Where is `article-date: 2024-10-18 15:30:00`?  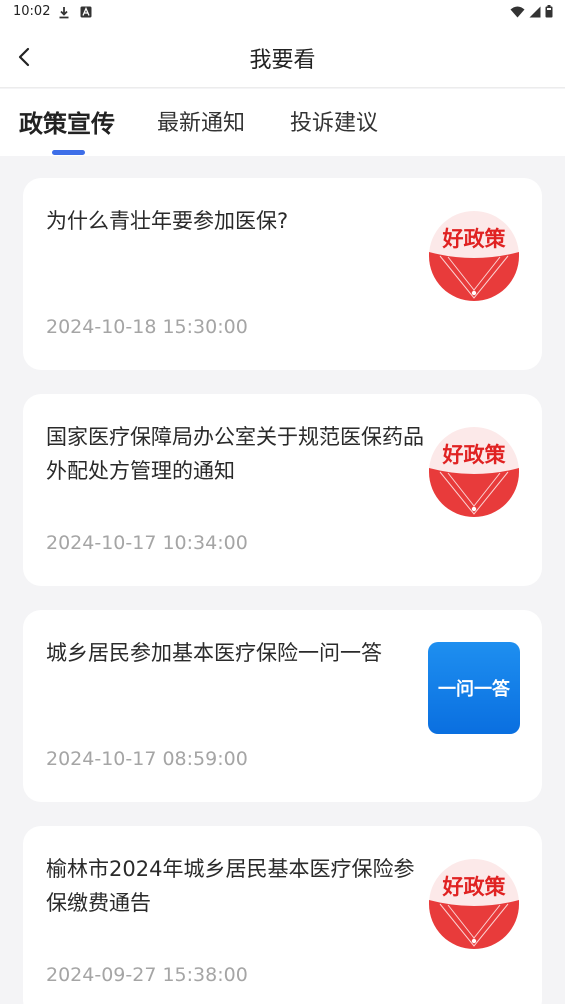
article-date: 2024-10-18 15:30:00 is located at coordinates (147, 327).